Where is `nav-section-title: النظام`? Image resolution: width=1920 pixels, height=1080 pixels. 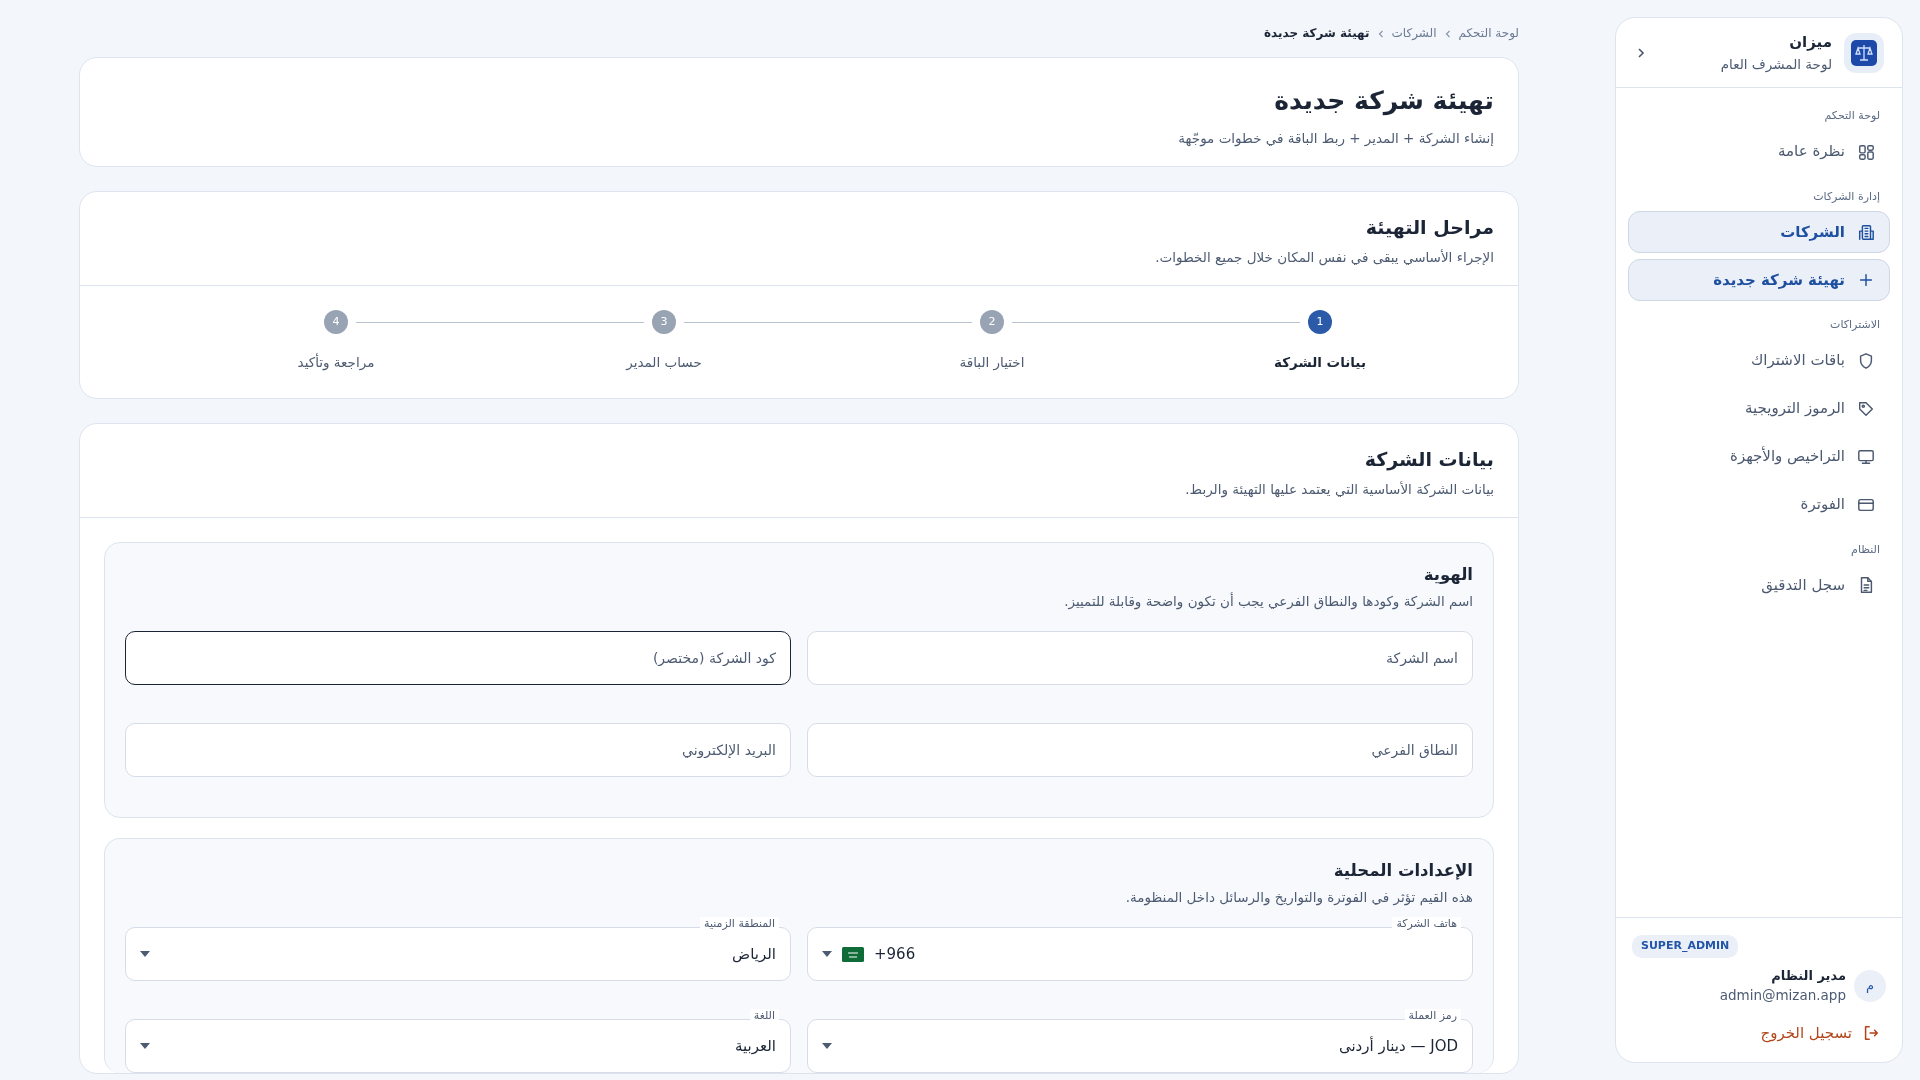 nav-section-title: النظام is located at coordinates (1865, 549).